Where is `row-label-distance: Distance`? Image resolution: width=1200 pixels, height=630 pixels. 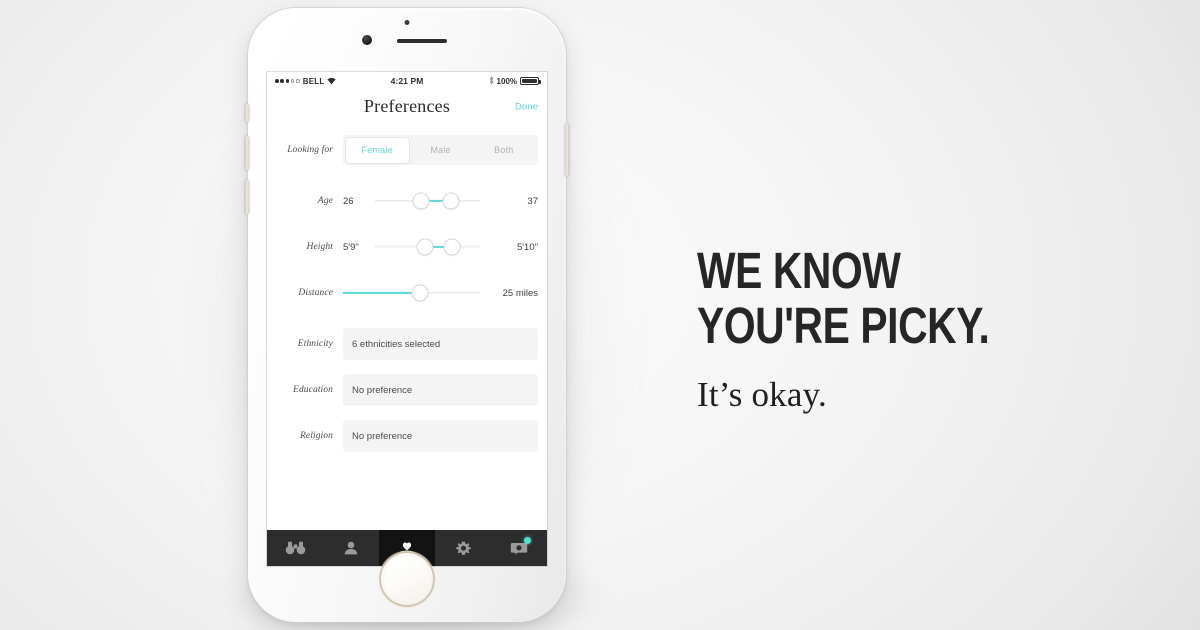 row-label-distance: Distance is located at coordinates (315, 293).